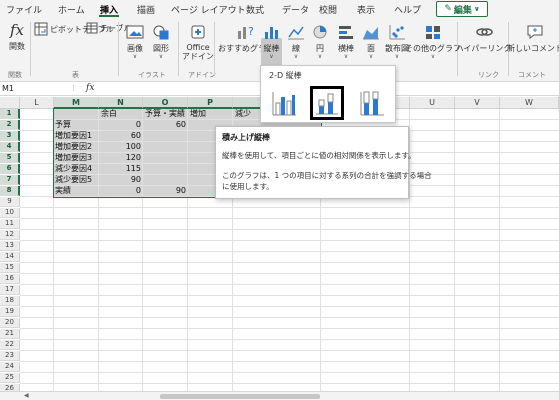 The height and width of the screenshot is (400, 559). What do you see at coordinates (328, 9) in the screenshot?
I see `tab-review: 校閲` at bounding box center [328, 9].